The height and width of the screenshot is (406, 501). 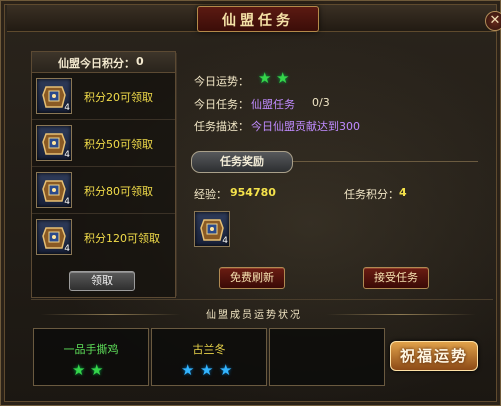 What do you see at coordinates (122, 238) in the screenshot?
I see `reward-label: 积分120可领取` at bounding box center [122, 238].